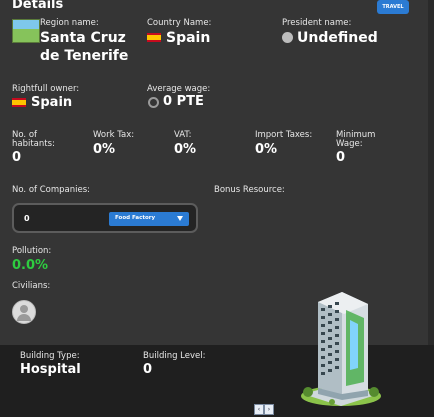 This screenshot has height=417, width=434. Describe the element at coordinates (104, 149) in the screenshot. I see `work-tax-value: 0%` at that location.